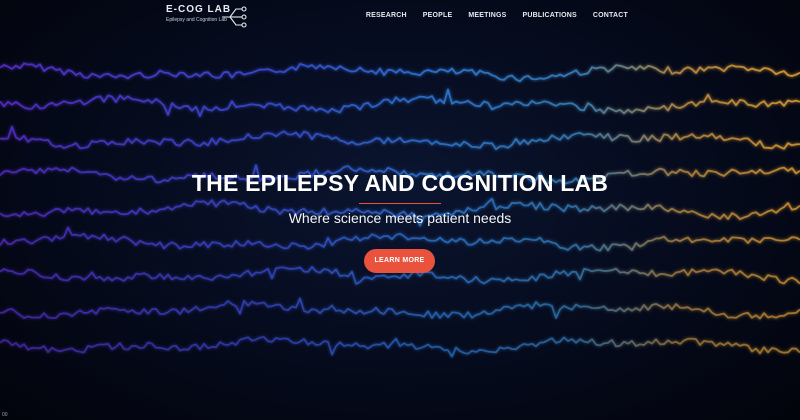 The image size is (800, 420). I want to click on nav-publications: PUBLICATIONS, so click(550, 15).